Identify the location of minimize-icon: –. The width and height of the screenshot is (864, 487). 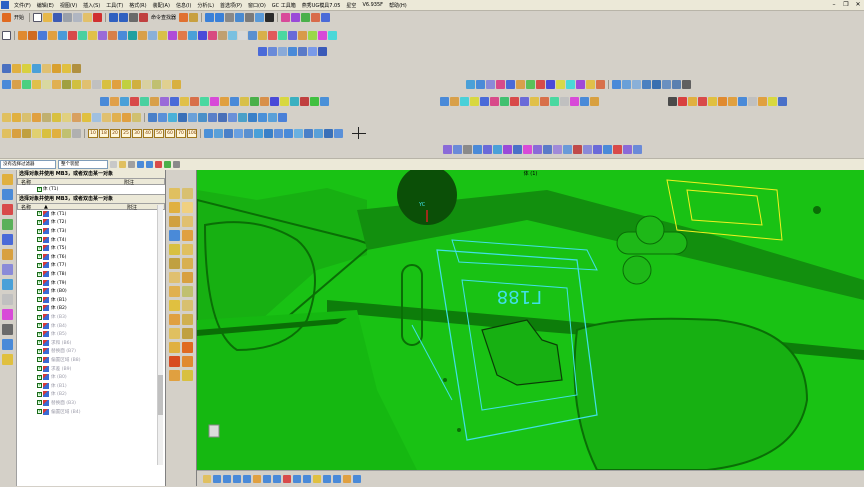
(834, 4).